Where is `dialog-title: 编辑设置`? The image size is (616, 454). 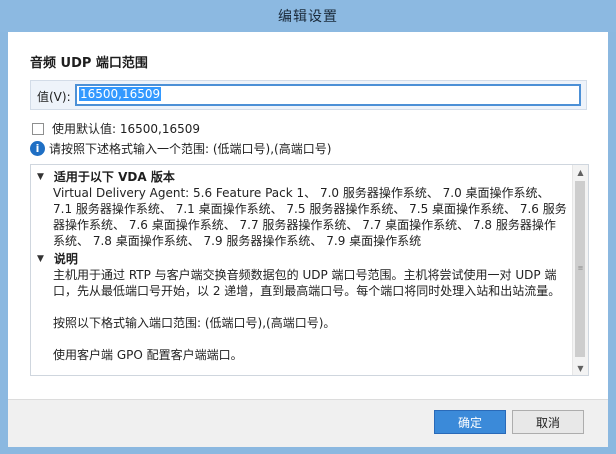
dialog-title: 编辑设置 is located at coordinates (308, 17).